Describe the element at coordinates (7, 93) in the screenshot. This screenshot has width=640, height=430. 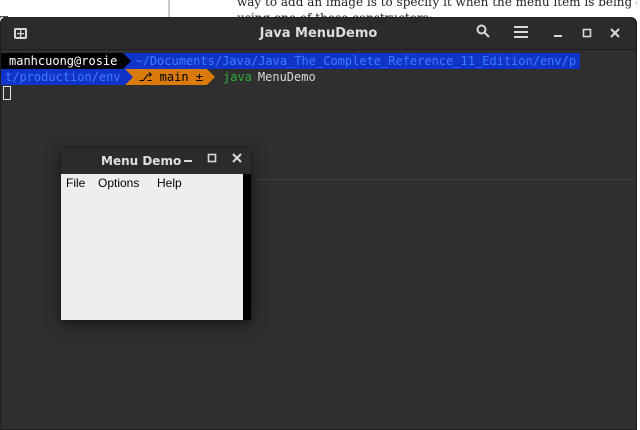
I see `terminal-cursor` at that location.